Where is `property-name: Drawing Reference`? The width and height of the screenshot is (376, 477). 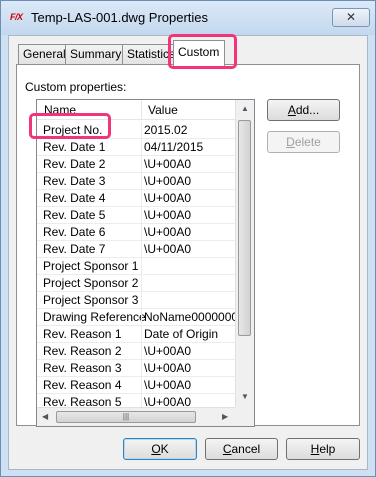
property-name: Drawing Reference is located at coordinates (94, 317).